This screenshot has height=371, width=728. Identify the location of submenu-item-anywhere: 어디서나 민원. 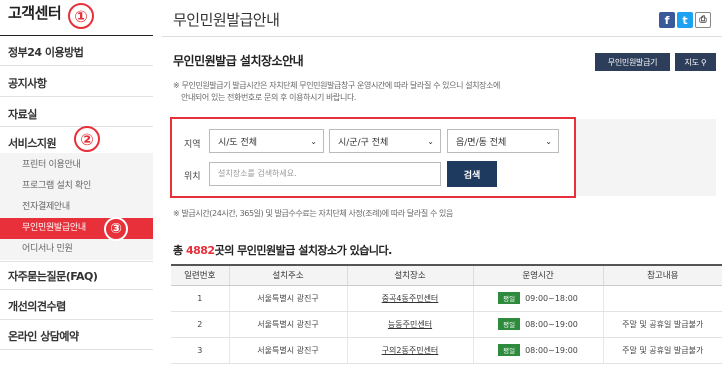
(76, 249).